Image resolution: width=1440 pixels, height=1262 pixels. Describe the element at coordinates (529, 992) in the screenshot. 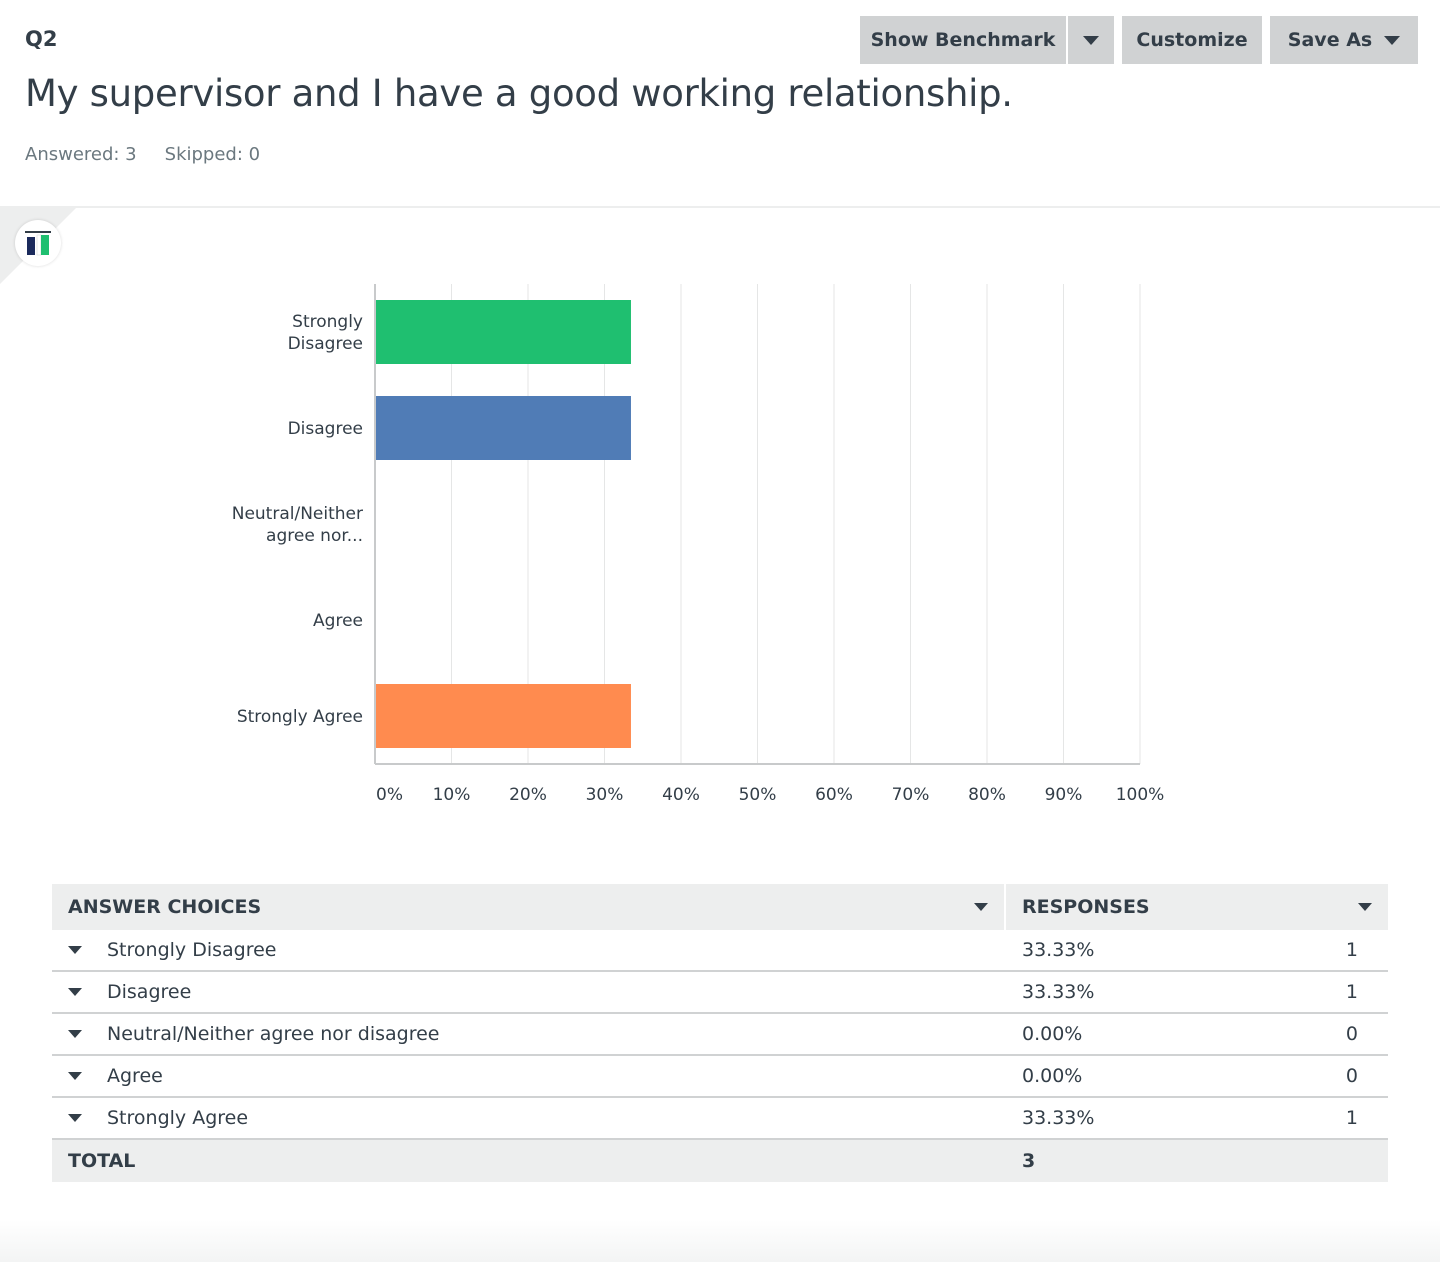

I see `choice-cell: Disagree` at that location.